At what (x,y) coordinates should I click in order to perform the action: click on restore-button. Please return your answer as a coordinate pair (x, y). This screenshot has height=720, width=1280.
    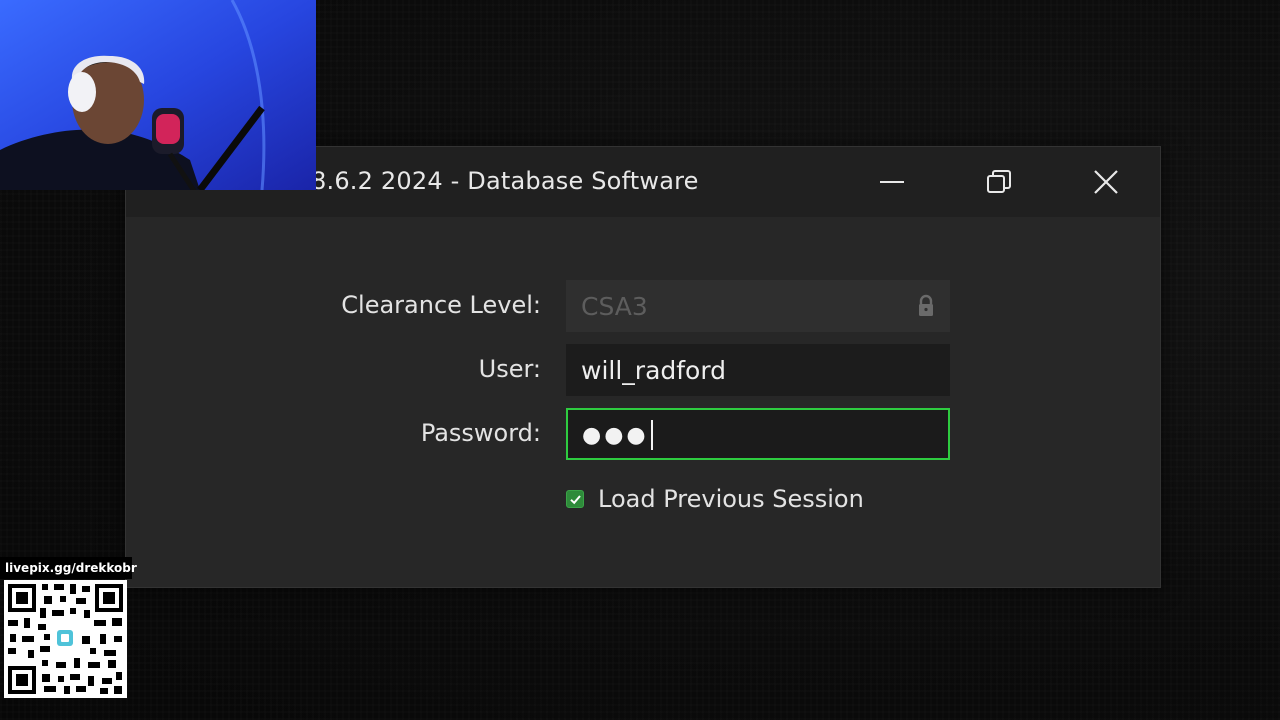
    Looking at the image, I should click on (999, 182).